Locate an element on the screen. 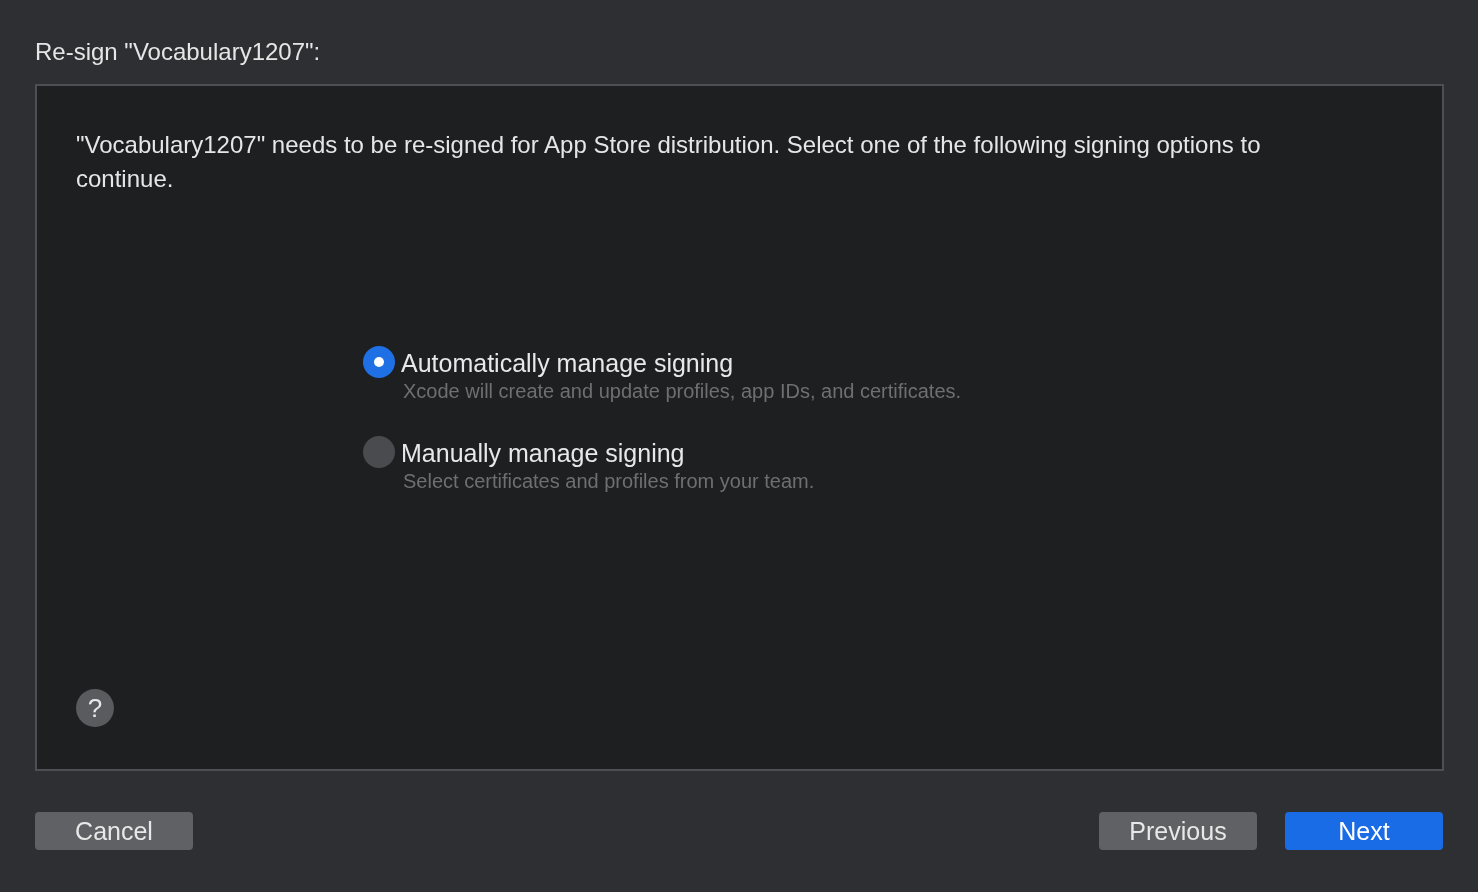 The image size is (1478, 892). dialog-button: Cancel is located at coordinates (114, 831).